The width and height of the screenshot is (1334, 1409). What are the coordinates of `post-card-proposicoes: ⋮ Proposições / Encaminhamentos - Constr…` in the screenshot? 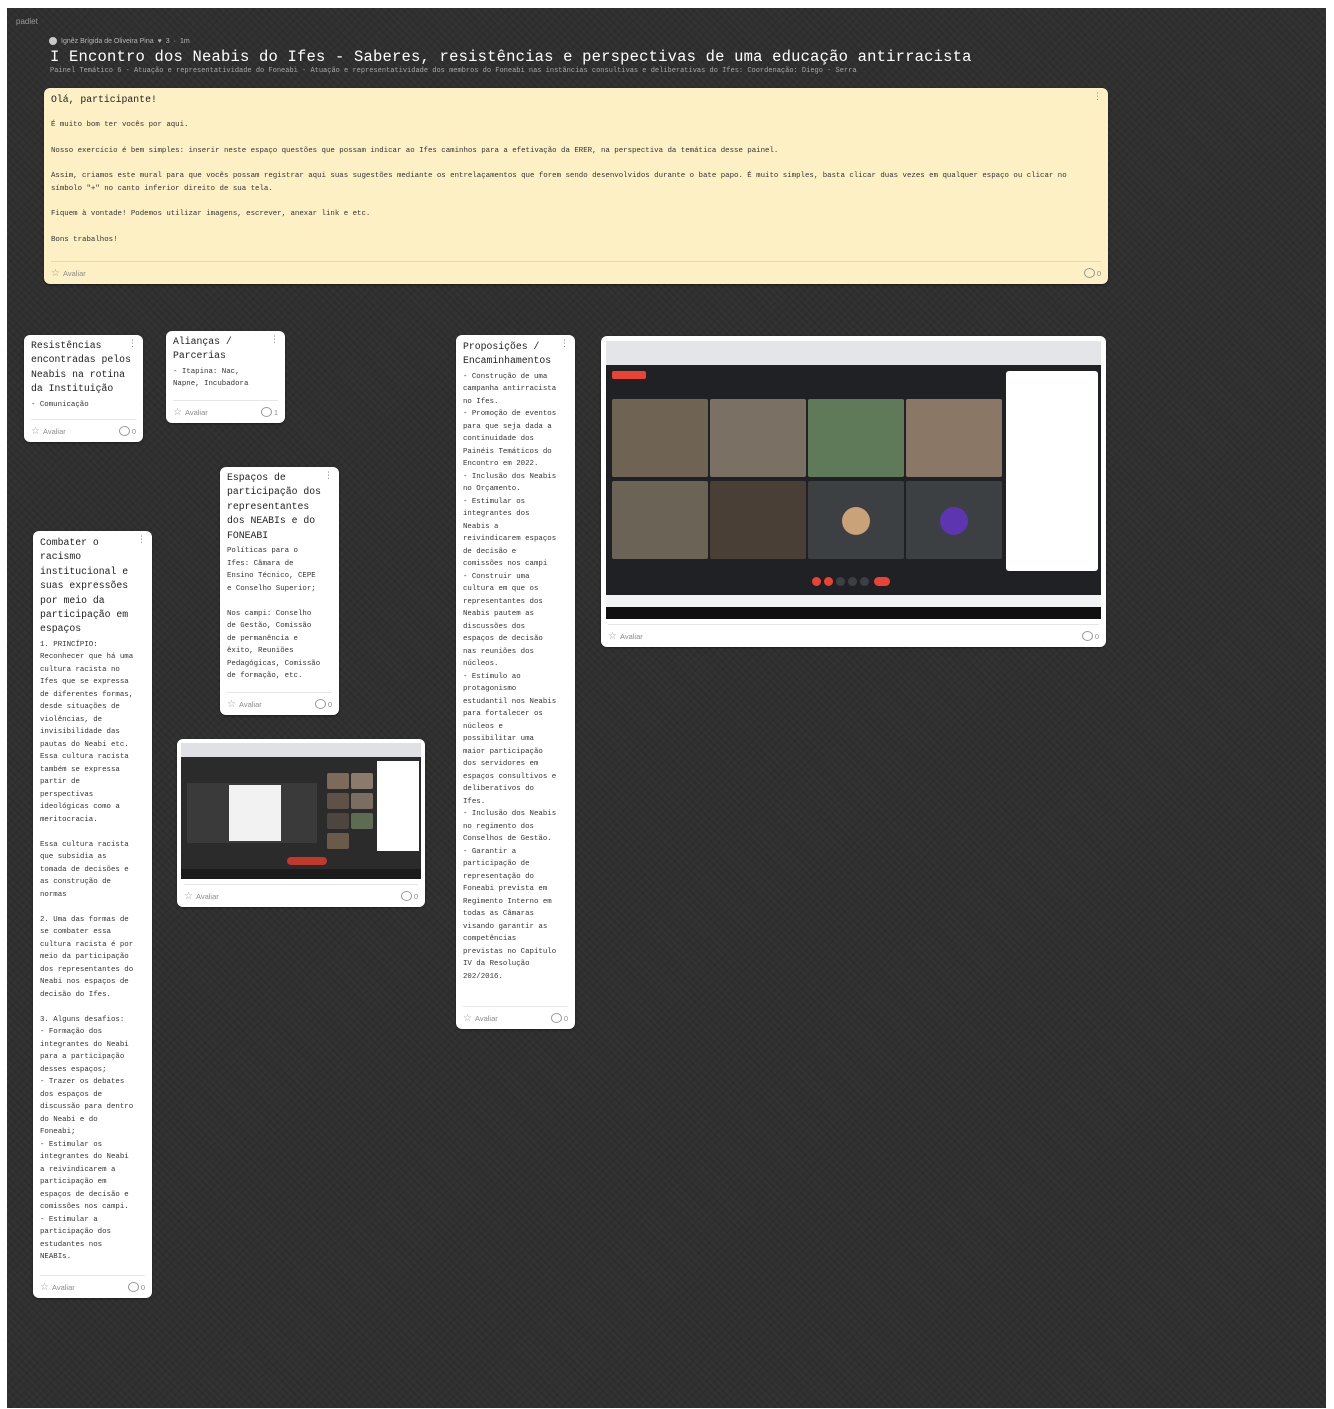 It's located at (515, 682).